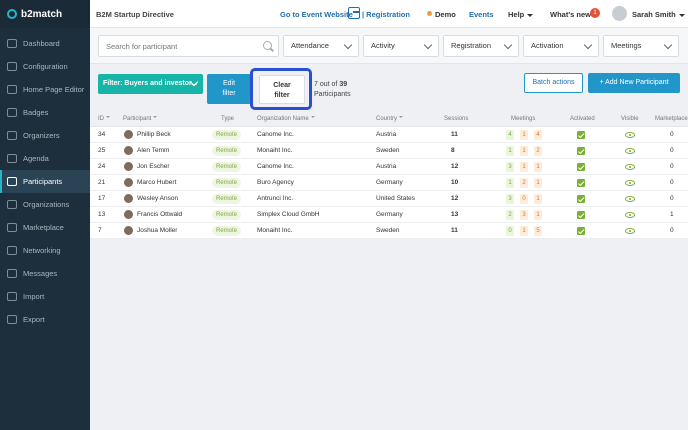 The image size is (688, 430). I want to click on sidebar-item-configuration: Configuration, so click(45, 66).